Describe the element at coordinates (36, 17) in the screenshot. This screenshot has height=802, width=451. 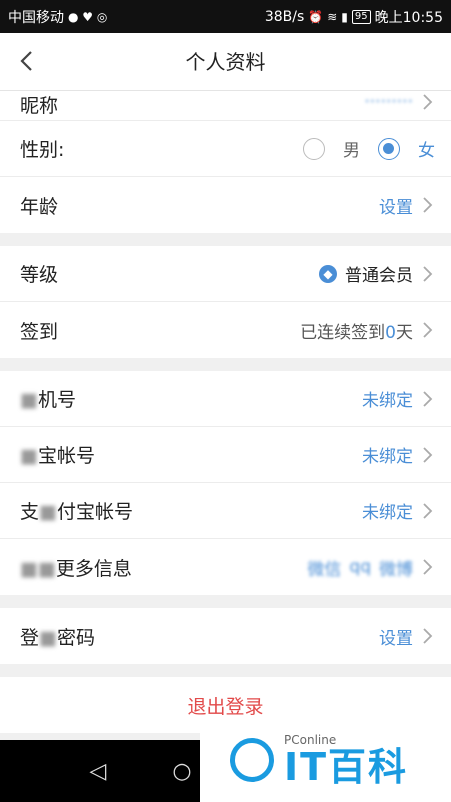
I see `carrier-name: 中国移动` at that location.